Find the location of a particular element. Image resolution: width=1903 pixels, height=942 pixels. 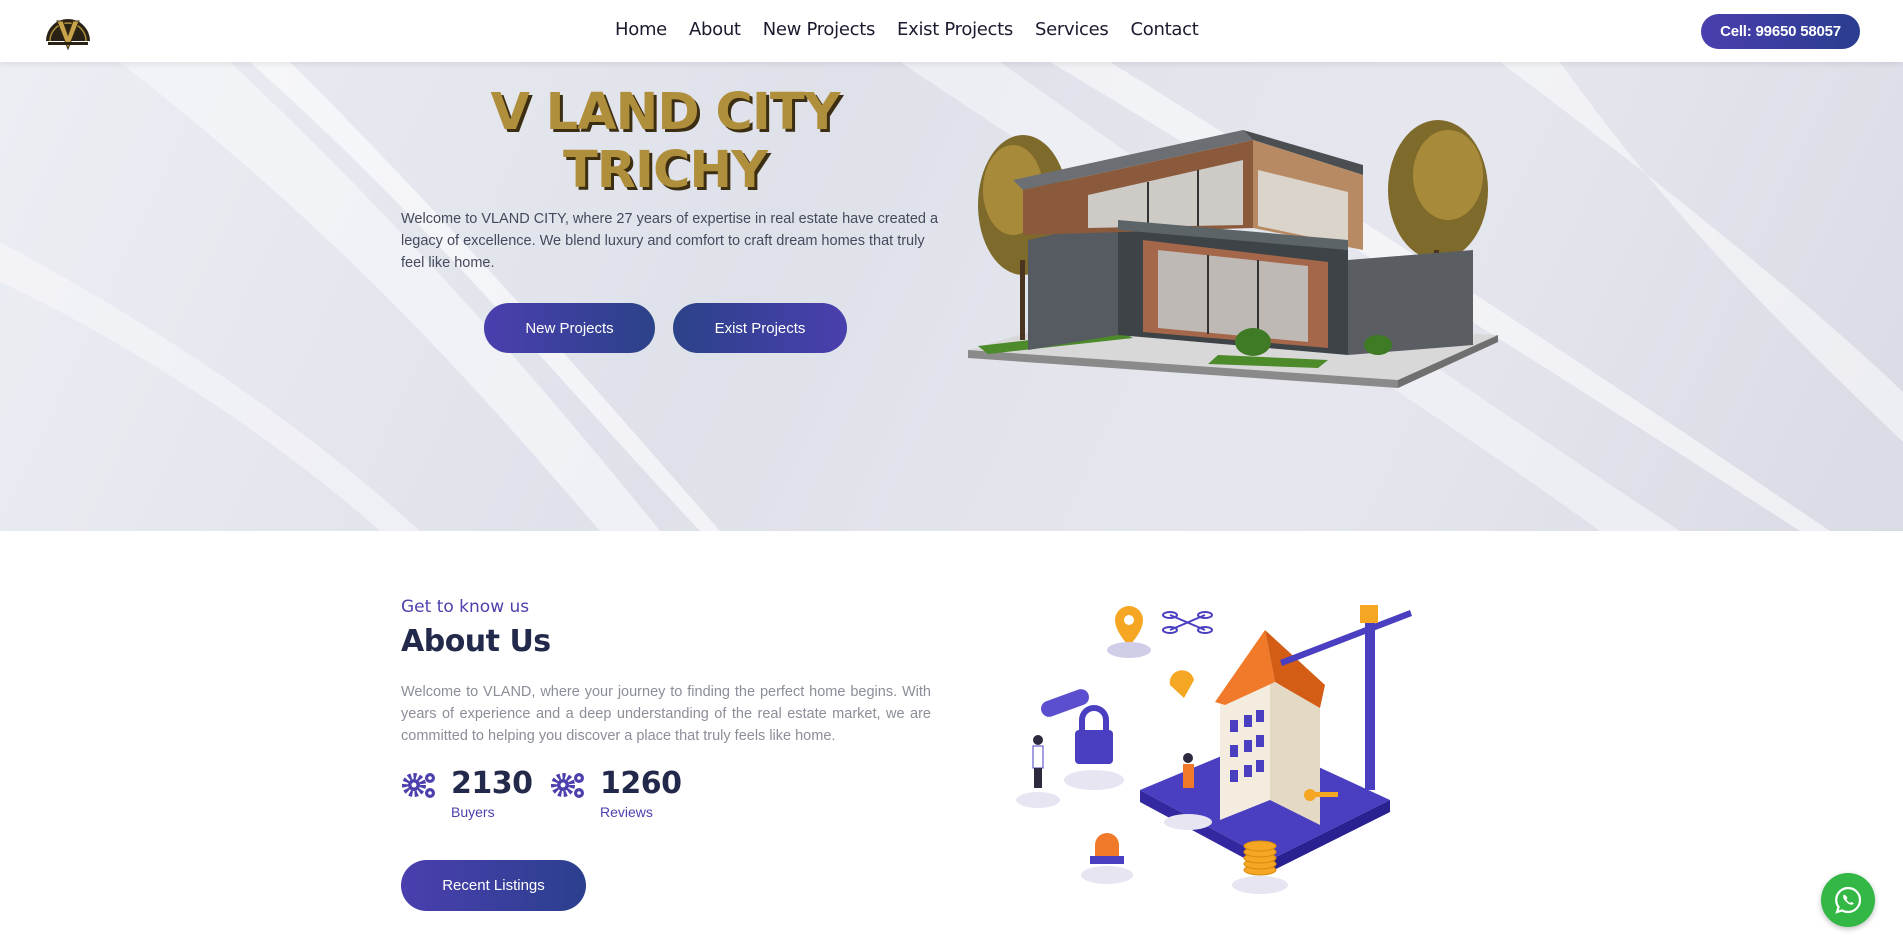

isometric-real-estate-illustration is located at coordinates (1214, 749).